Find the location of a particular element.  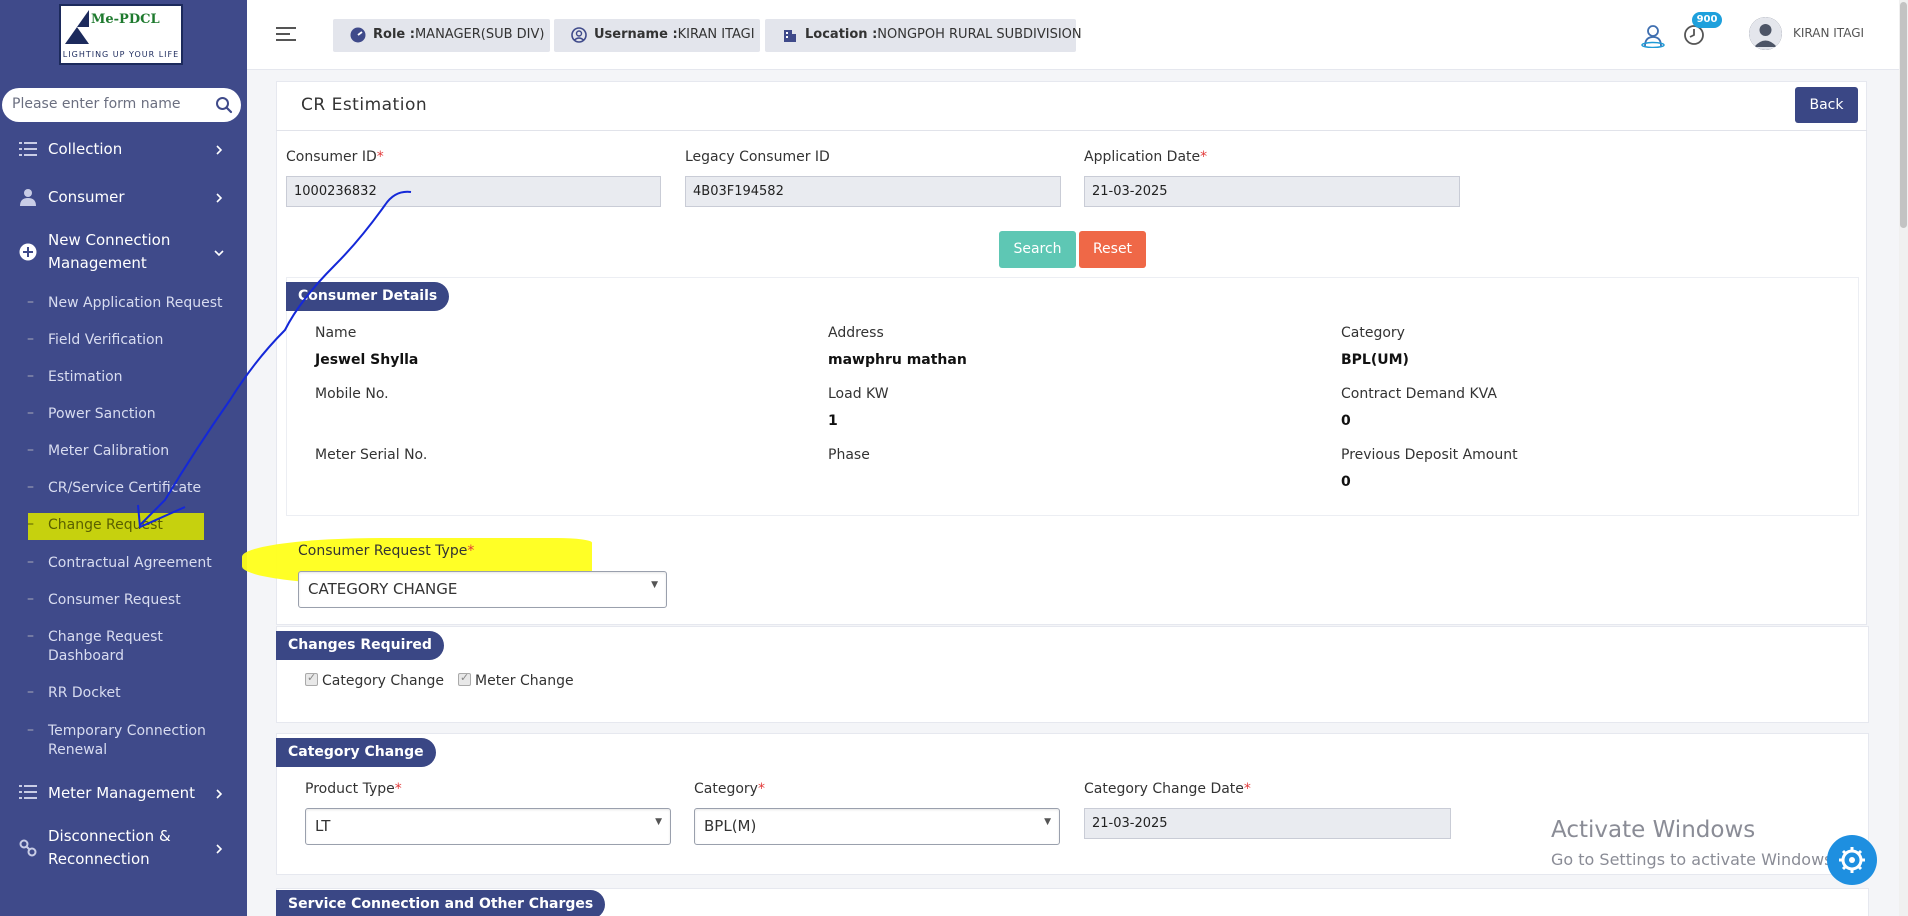

settings-fab is located at coordinates (1852, 860).